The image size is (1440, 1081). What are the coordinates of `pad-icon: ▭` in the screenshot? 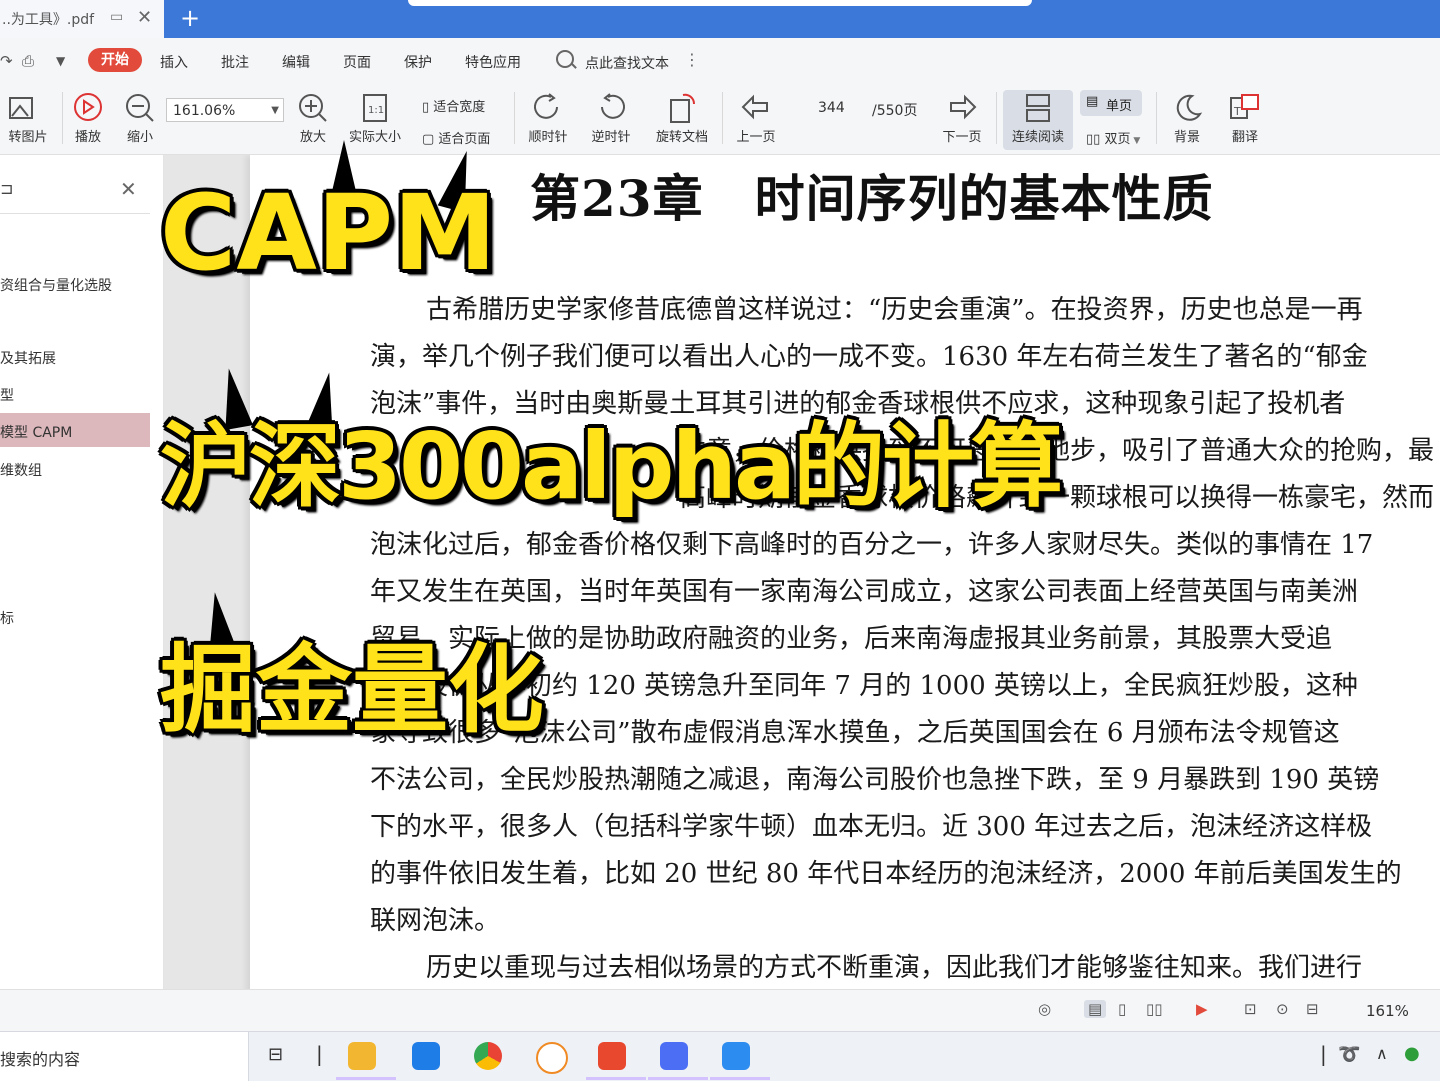 It's located at (116, 17).